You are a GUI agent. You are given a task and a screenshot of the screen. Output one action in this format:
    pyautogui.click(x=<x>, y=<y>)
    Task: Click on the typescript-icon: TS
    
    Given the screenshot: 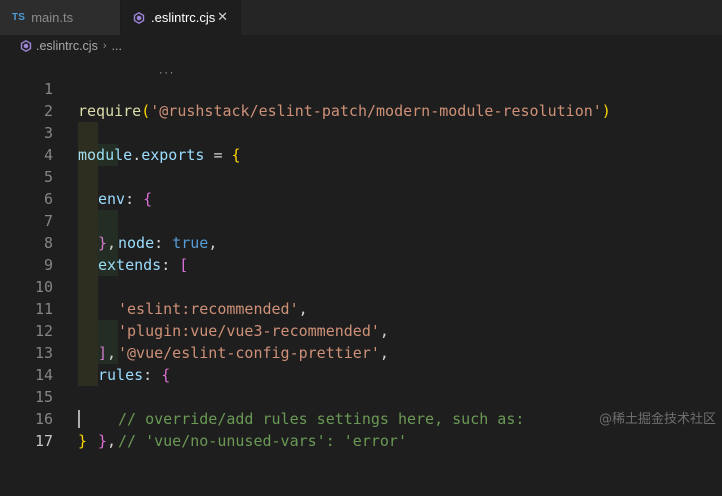 What is the action you would take?
    pyautogui.click(x=19, y=17)
    